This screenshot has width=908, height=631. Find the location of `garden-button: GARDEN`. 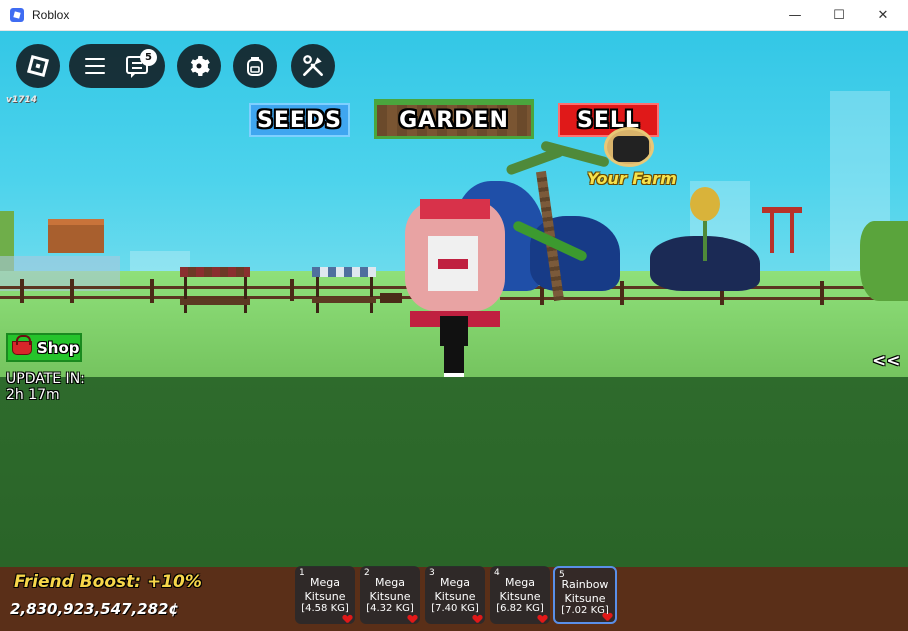

garden-button: GARDEN is located at coordinates (454, 119).